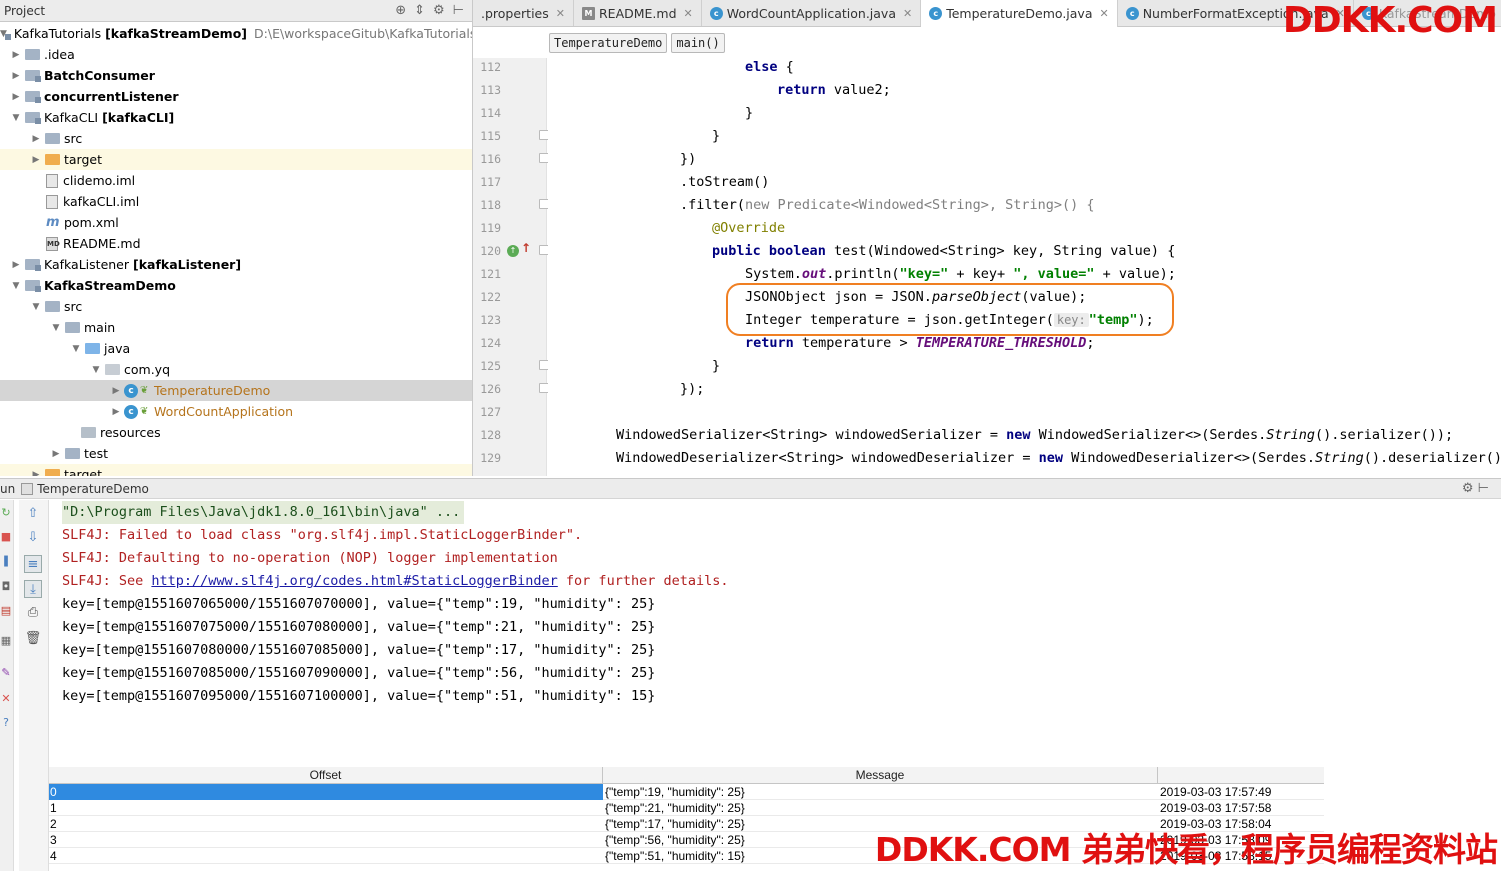  What do you see at coordinates (6, 536) in the screenshot?
I see `stop-icon: ■` at bounding box center [6, 536].